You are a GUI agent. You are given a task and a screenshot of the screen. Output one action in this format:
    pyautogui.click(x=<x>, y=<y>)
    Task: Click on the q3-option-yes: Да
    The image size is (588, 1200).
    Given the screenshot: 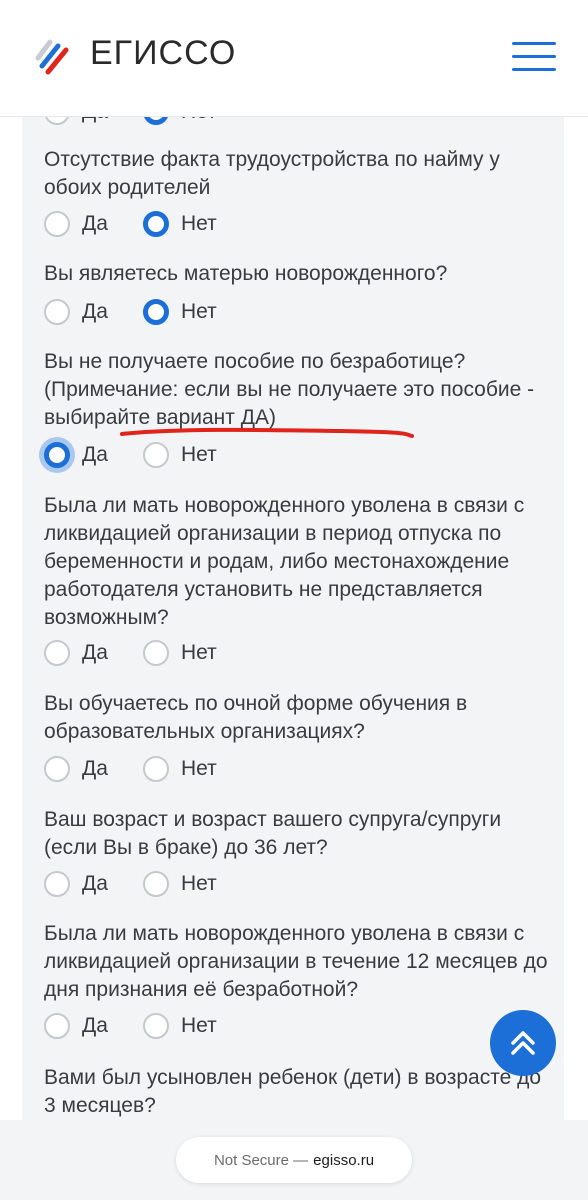 What is the action you would take?
    pyautogui.click(x=76, y=455)
    